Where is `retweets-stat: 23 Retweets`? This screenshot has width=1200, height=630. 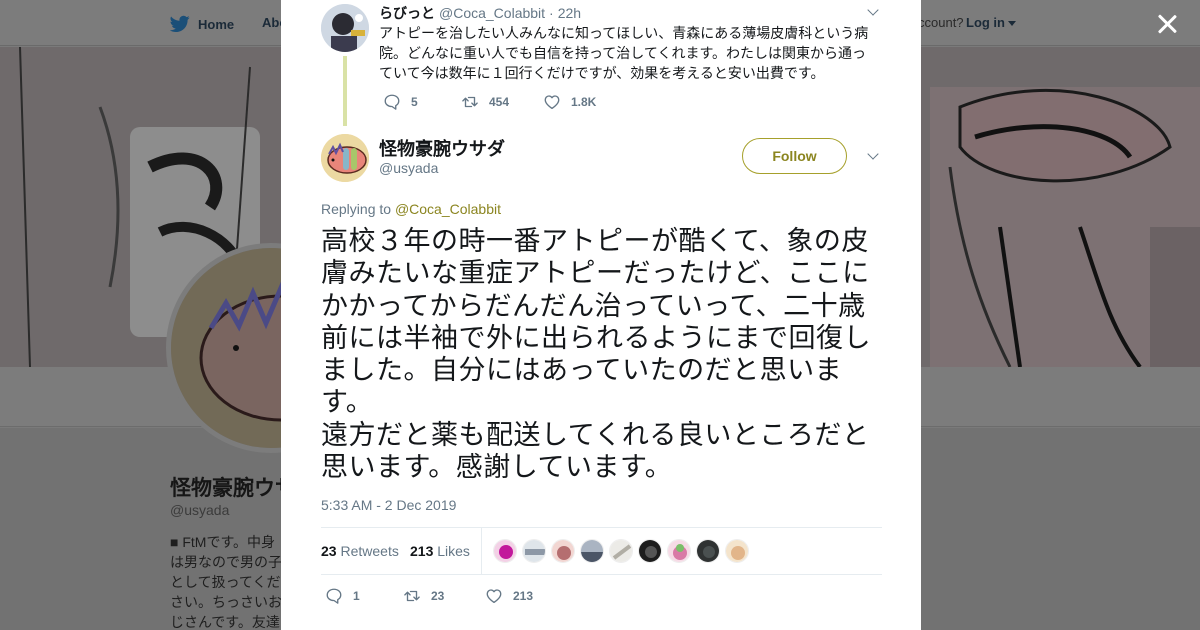 retweets-stat: 23 Retweets is located at coordinates (360, 551).